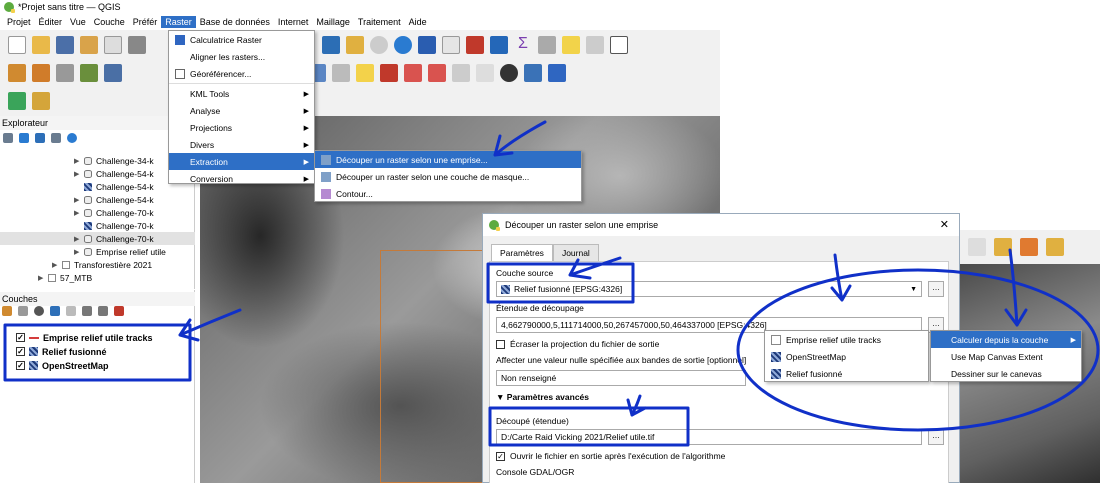  What do you see at coordinates (575, 252) in the screenshot?
I see `tab-journal: Journal` at bounding box center [575, 252].